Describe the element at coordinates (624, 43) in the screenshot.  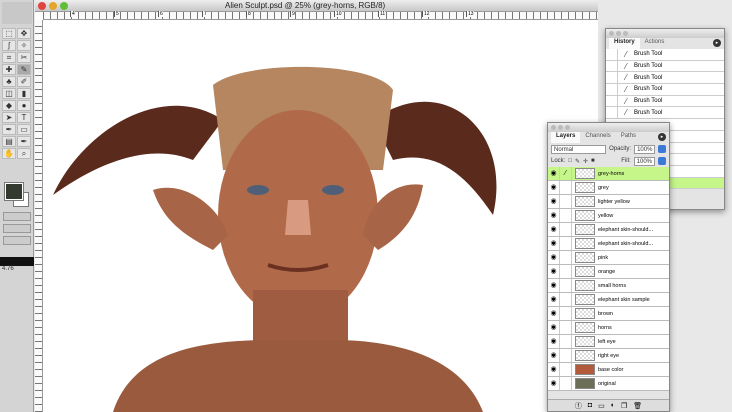
I see `tab-history: History` at that location.